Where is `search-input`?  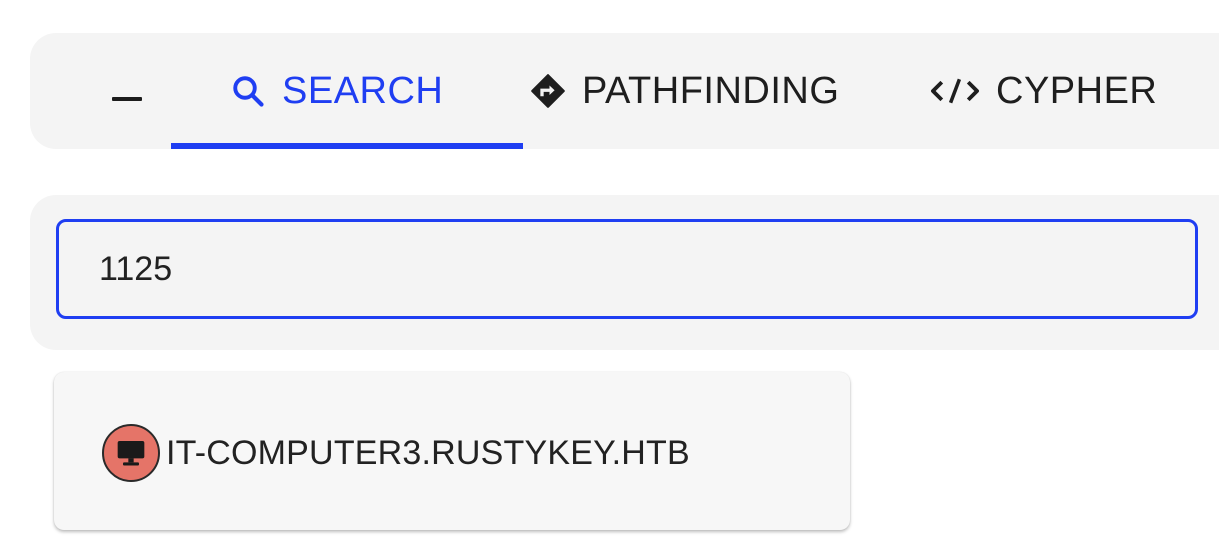
search-input is located at coordinates (599, 269).